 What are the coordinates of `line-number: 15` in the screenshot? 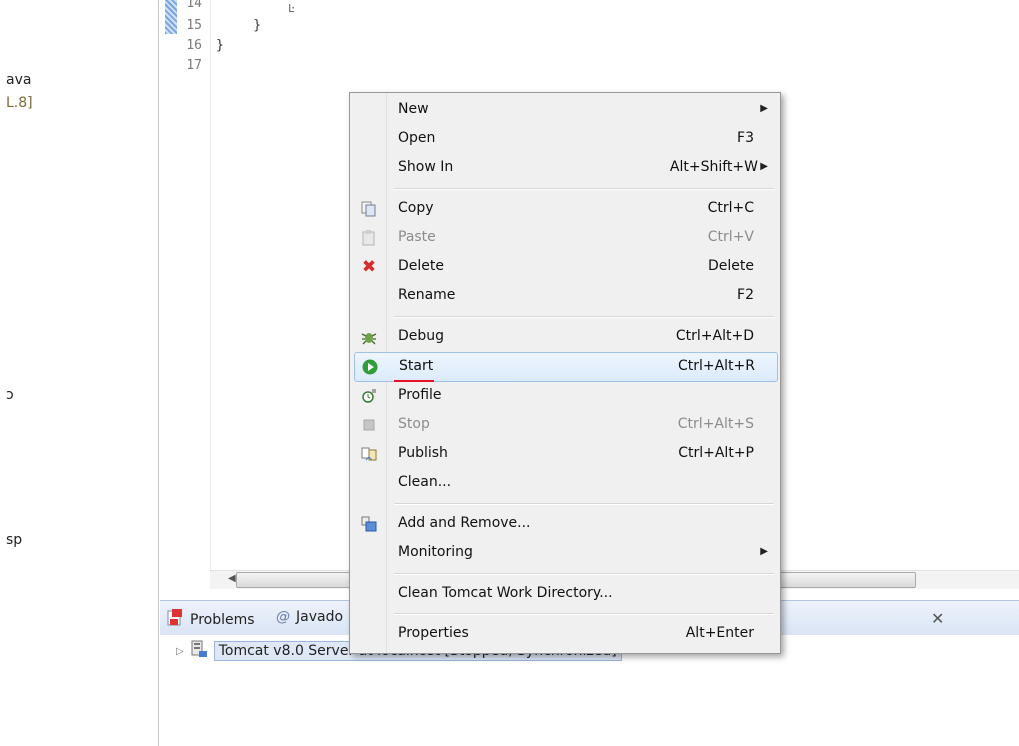 It's located at (194, 25).